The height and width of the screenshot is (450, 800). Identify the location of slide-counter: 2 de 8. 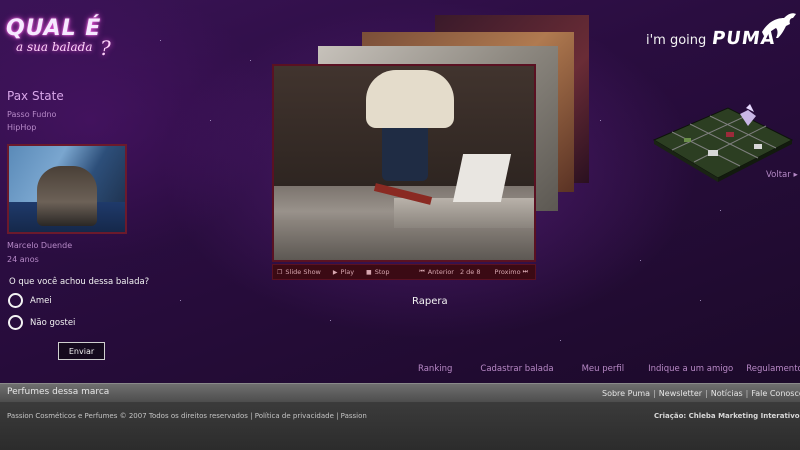
(470, 272).